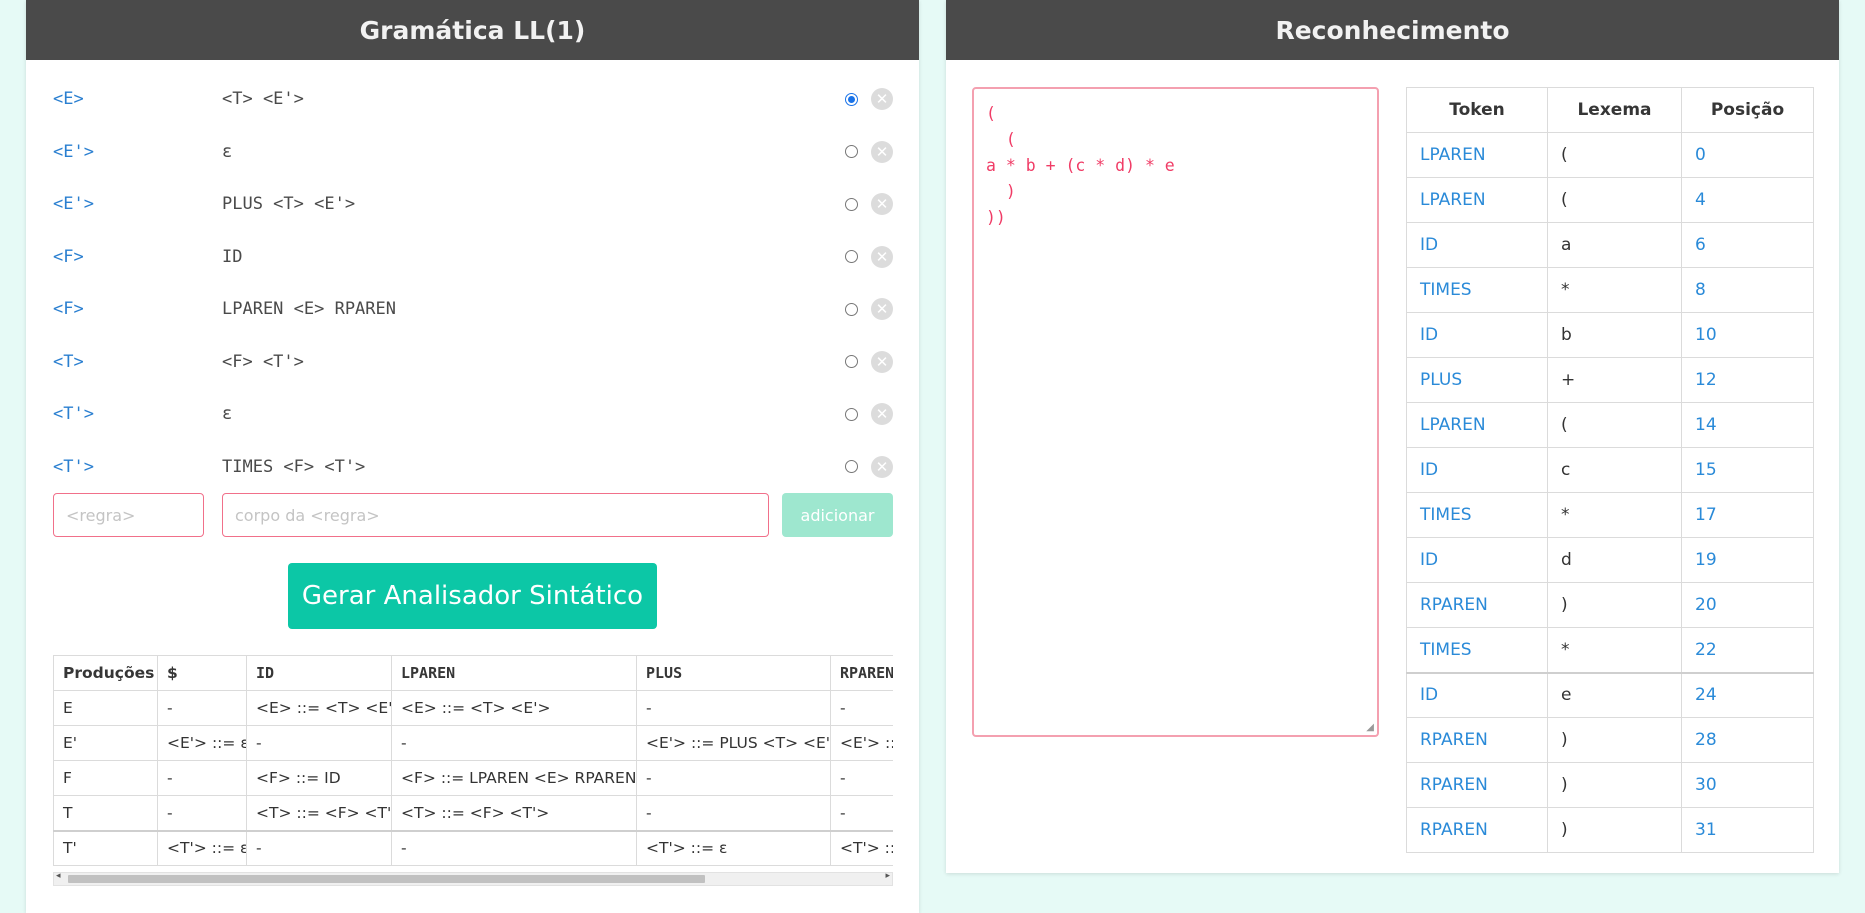  What do you see at coordinates (733, 743) in the screenshot?
I see `parse-table-cell: <E'> ::= PLUS <T> <E'>` at bounding box center [733, 743].